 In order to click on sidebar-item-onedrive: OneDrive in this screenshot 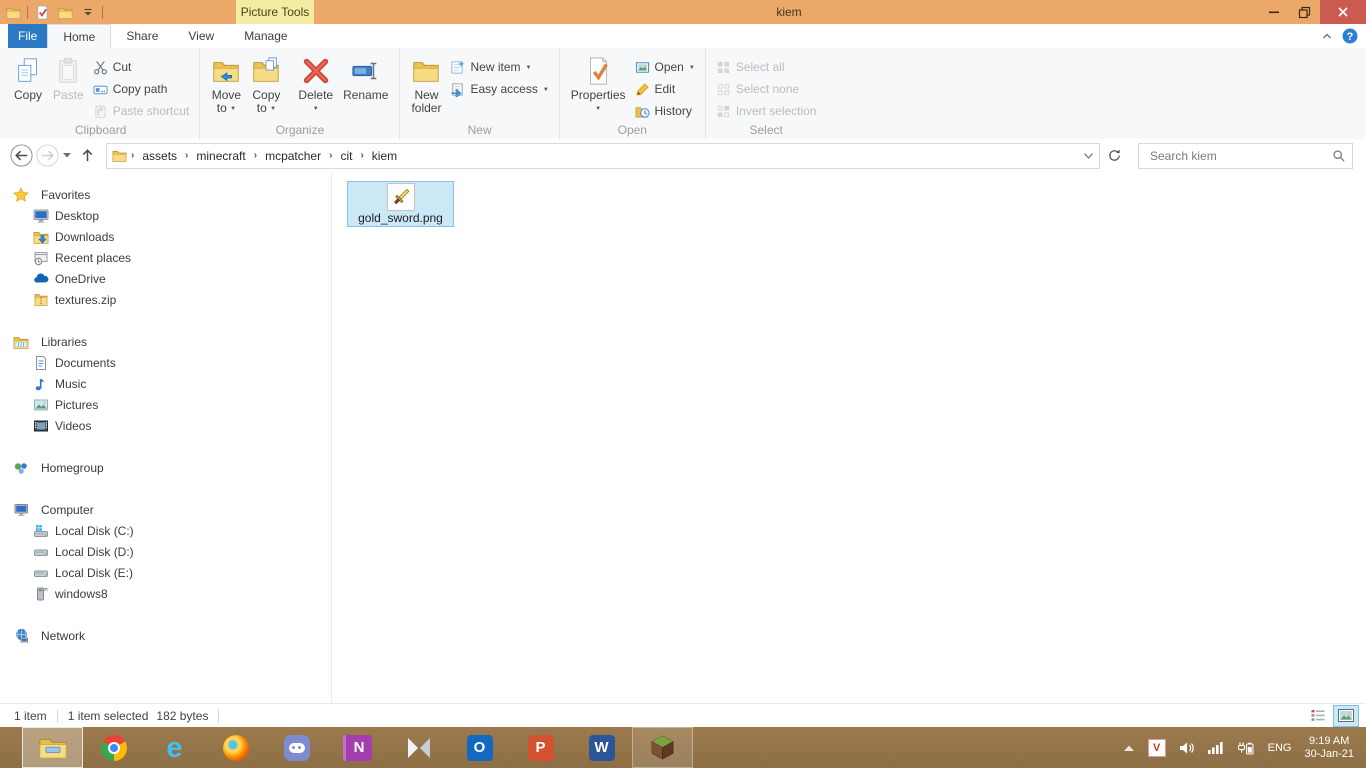, I will do `click(165, 278)`.